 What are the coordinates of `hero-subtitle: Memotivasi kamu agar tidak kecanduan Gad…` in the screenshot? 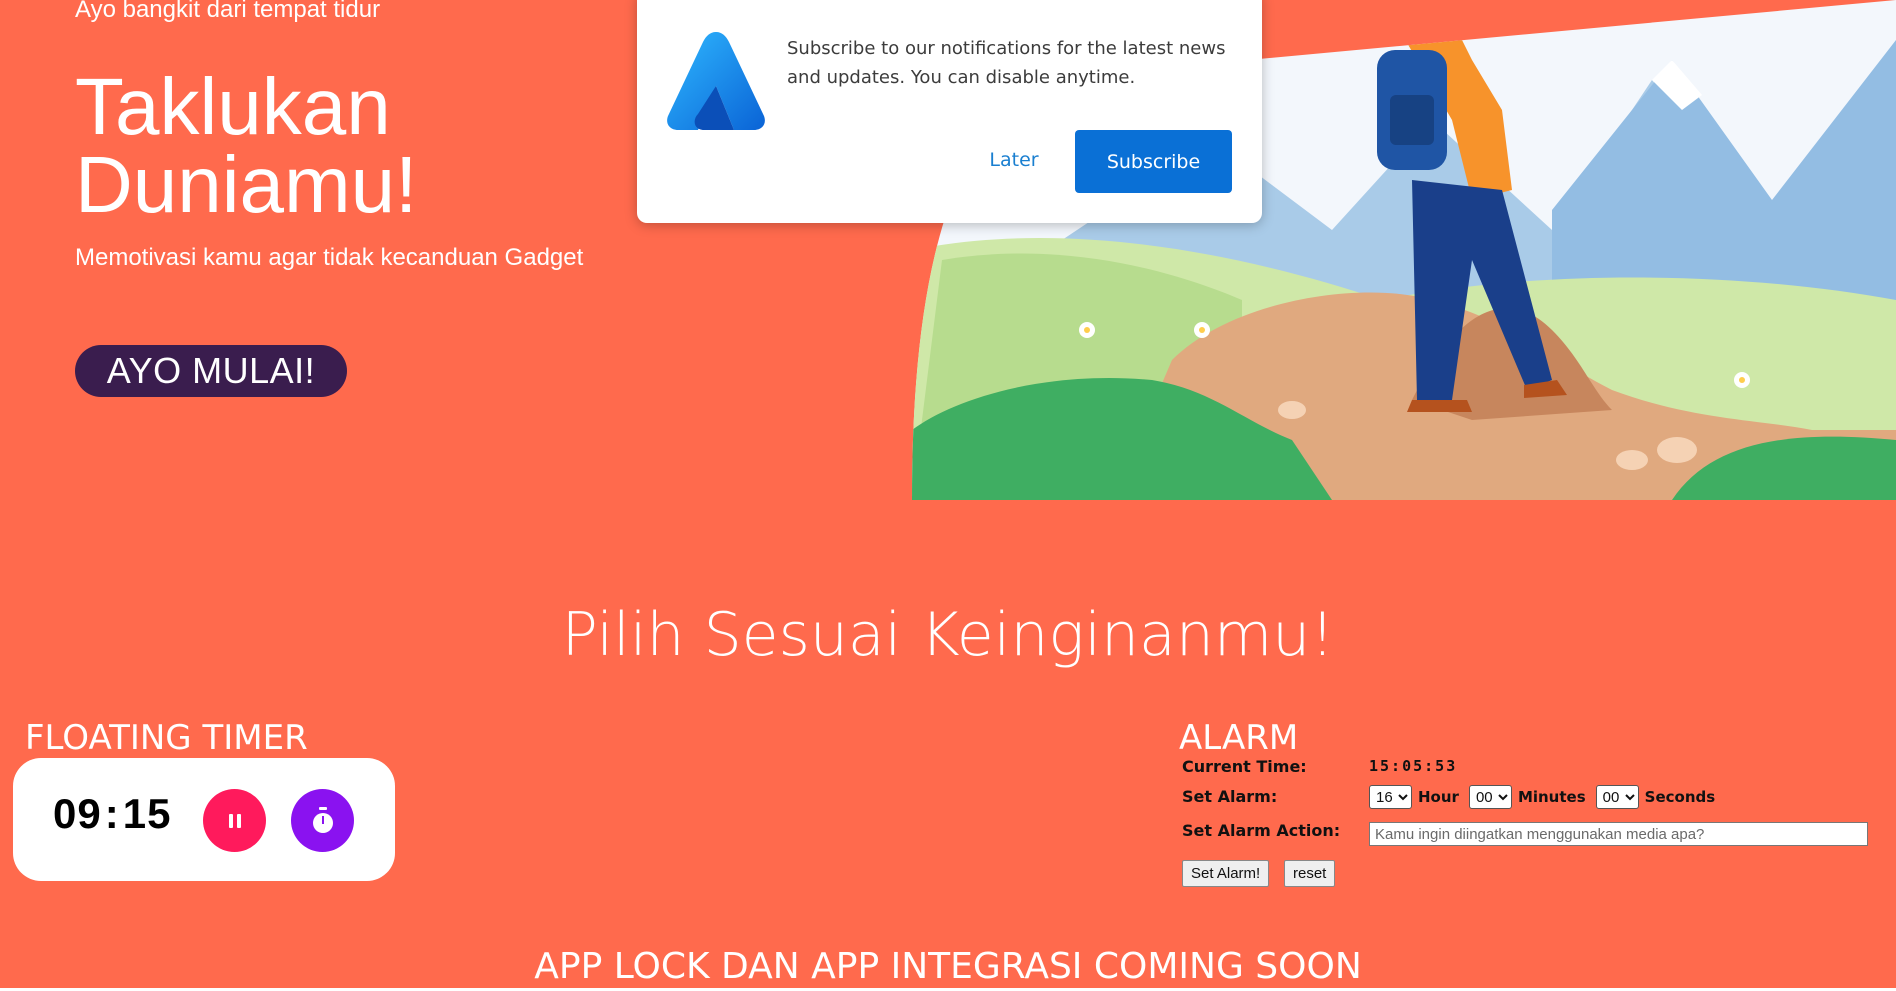 It's located at (329, 257).